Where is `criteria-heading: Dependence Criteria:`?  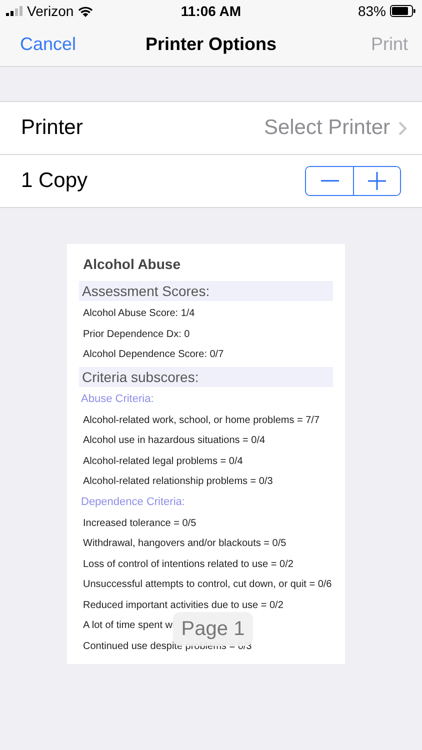 criteria-heading: Dependence Criteria: is located at coordinates (133, 502).